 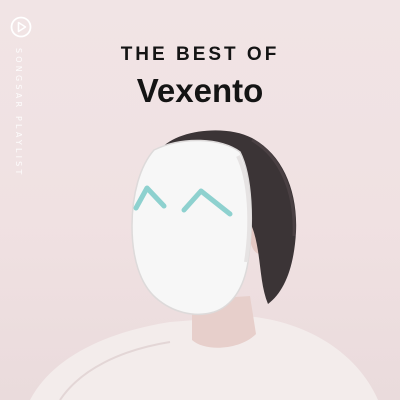 What do you see at coordinates (200, 90) in the screenshot?
I see `artist-name: Vexento` at bounding box center [200, 90].